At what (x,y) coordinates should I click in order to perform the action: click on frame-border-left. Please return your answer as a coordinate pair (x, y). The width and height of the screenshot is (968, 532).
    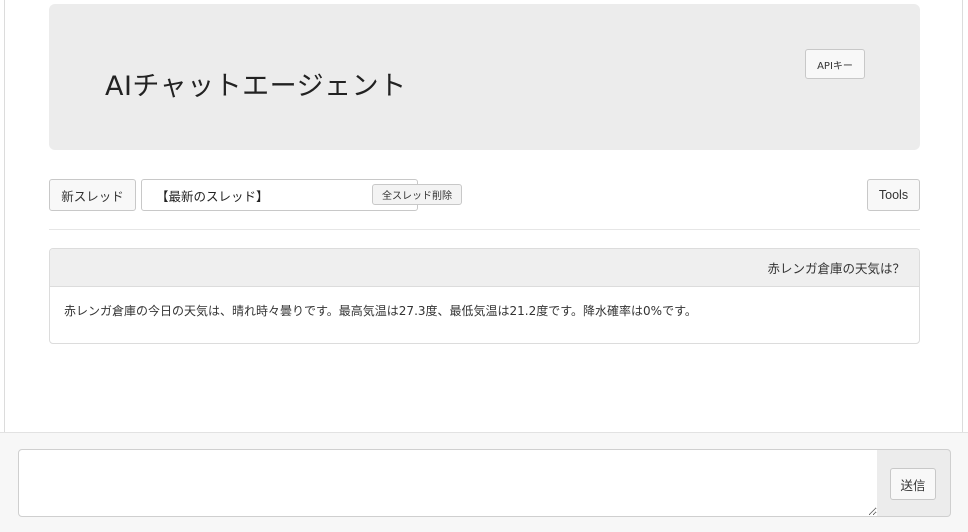
    Looking at the image, I should click on (4, 216).